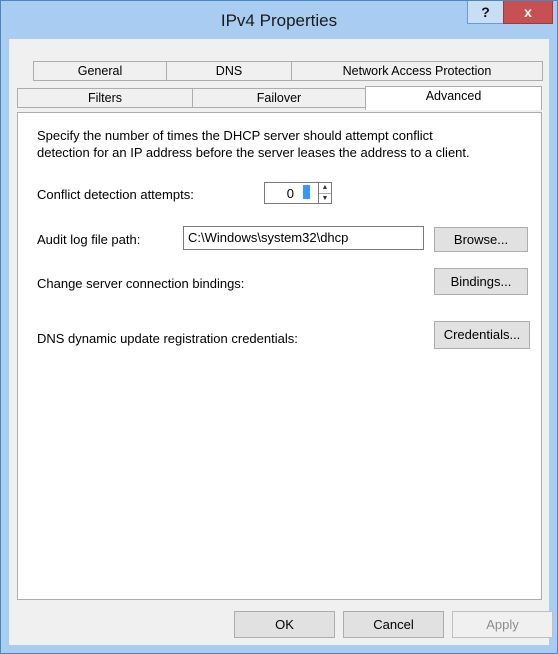 The width and height of the screenshot is (558, 654). What do you see at coordinates (453, 98) in the screenshot?
I see `tab-advanced: Advanced` at bounding box center [453, 98].